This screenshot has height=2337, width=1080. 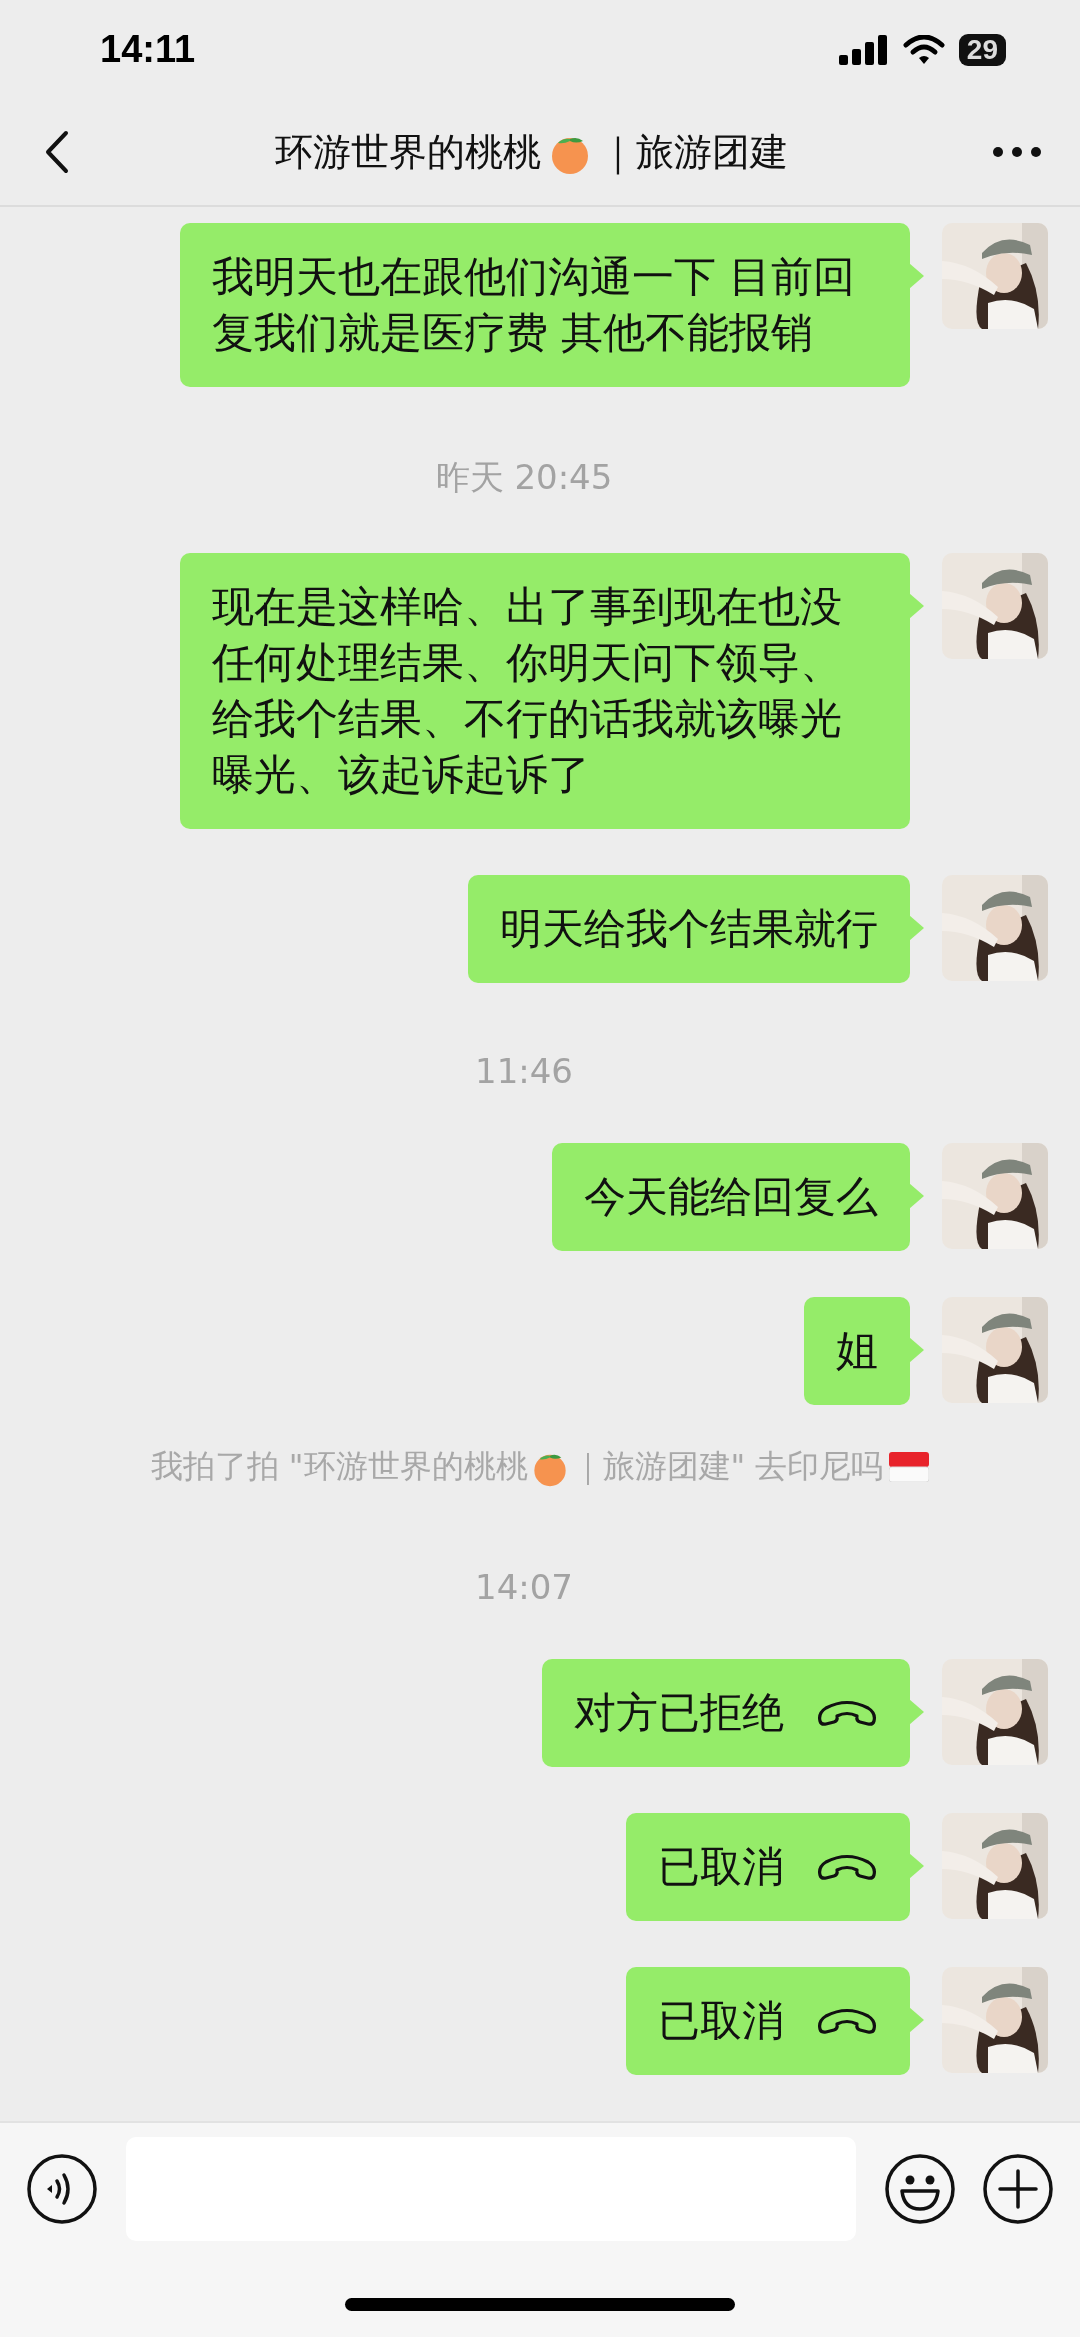 I want to click on wifi-icon, so click(x=923, y=49).